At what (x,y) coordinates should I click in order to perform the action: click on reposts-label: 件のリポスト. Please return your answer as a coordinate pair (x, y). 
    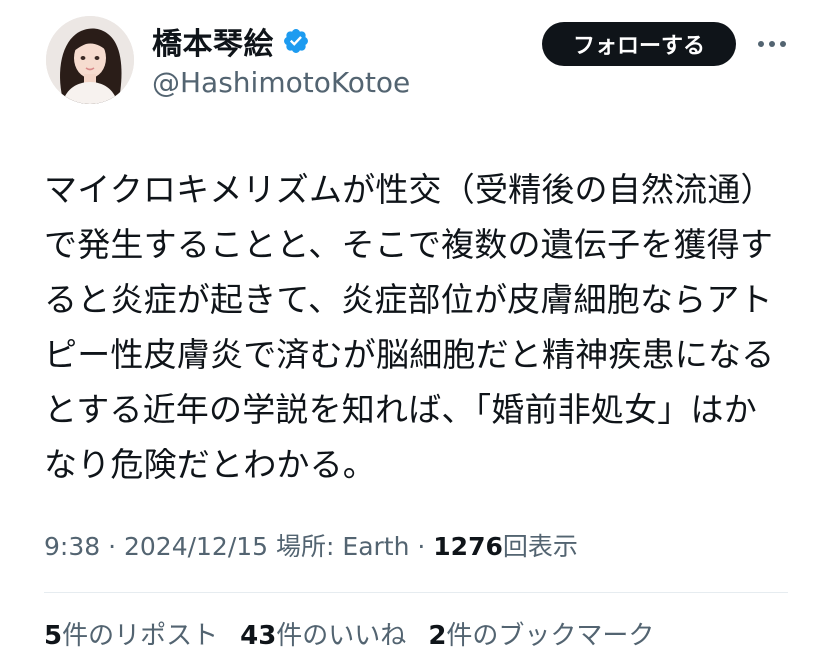
    Looking at the image, I should click on (140, 636).